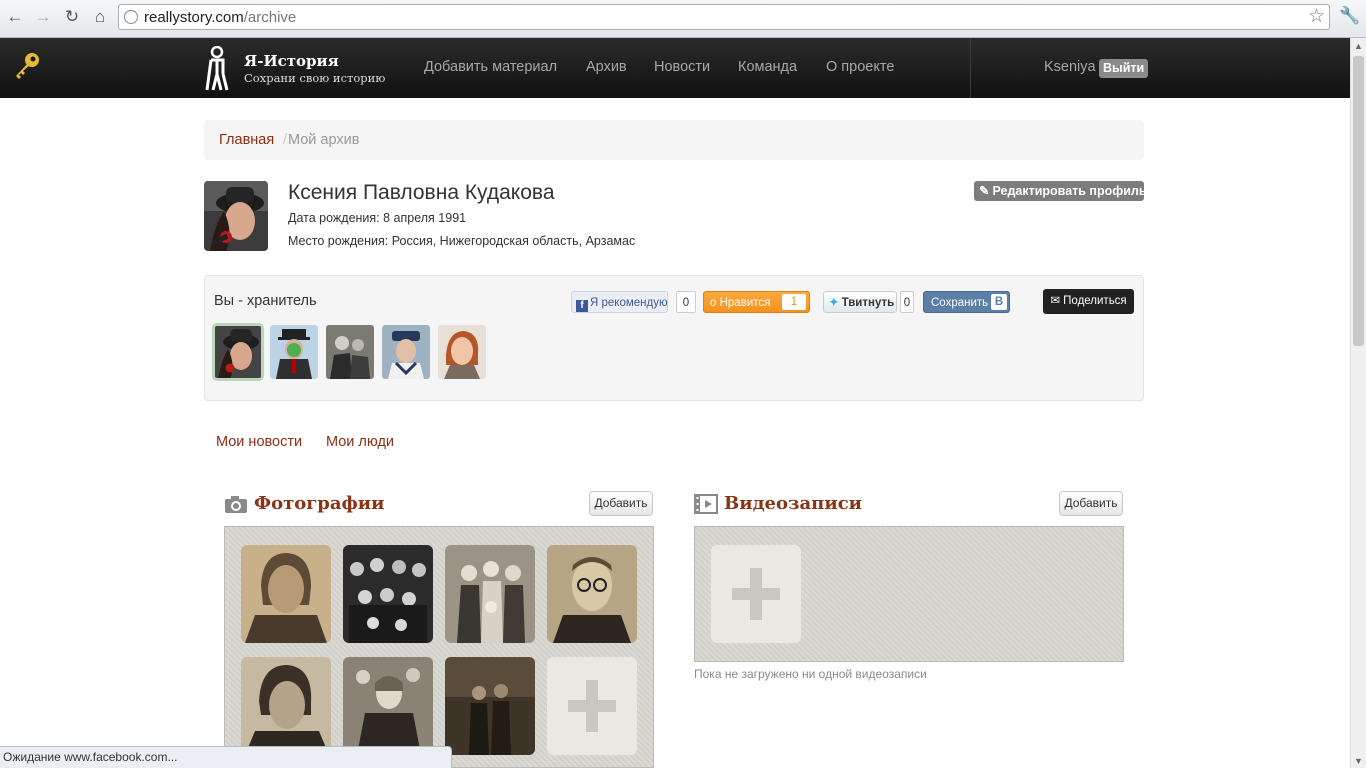  Describe the element at coordinates (860, 67) in the screenshot. I see `nav-about: О проекте` at that location.